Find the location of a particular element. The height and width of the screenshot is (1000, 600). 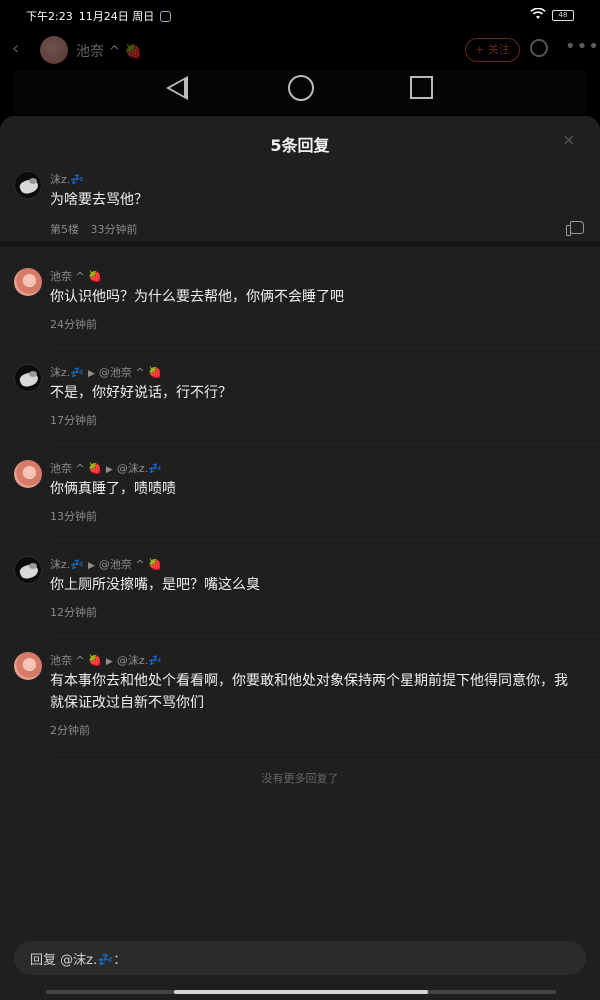

no-more-replies: 没有更多回复了 is located at coordinates (300, 778).